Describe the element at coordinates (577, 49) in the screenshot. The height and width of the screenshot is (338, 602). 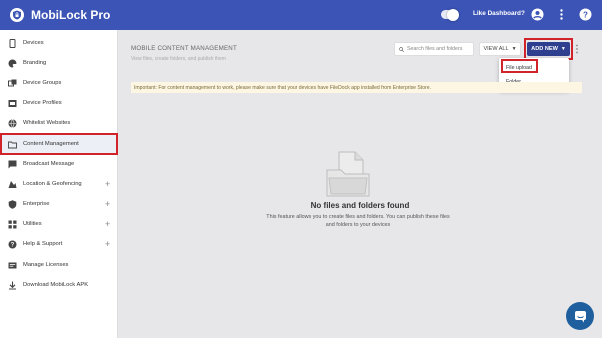
I see `more-options-icon` at that location.